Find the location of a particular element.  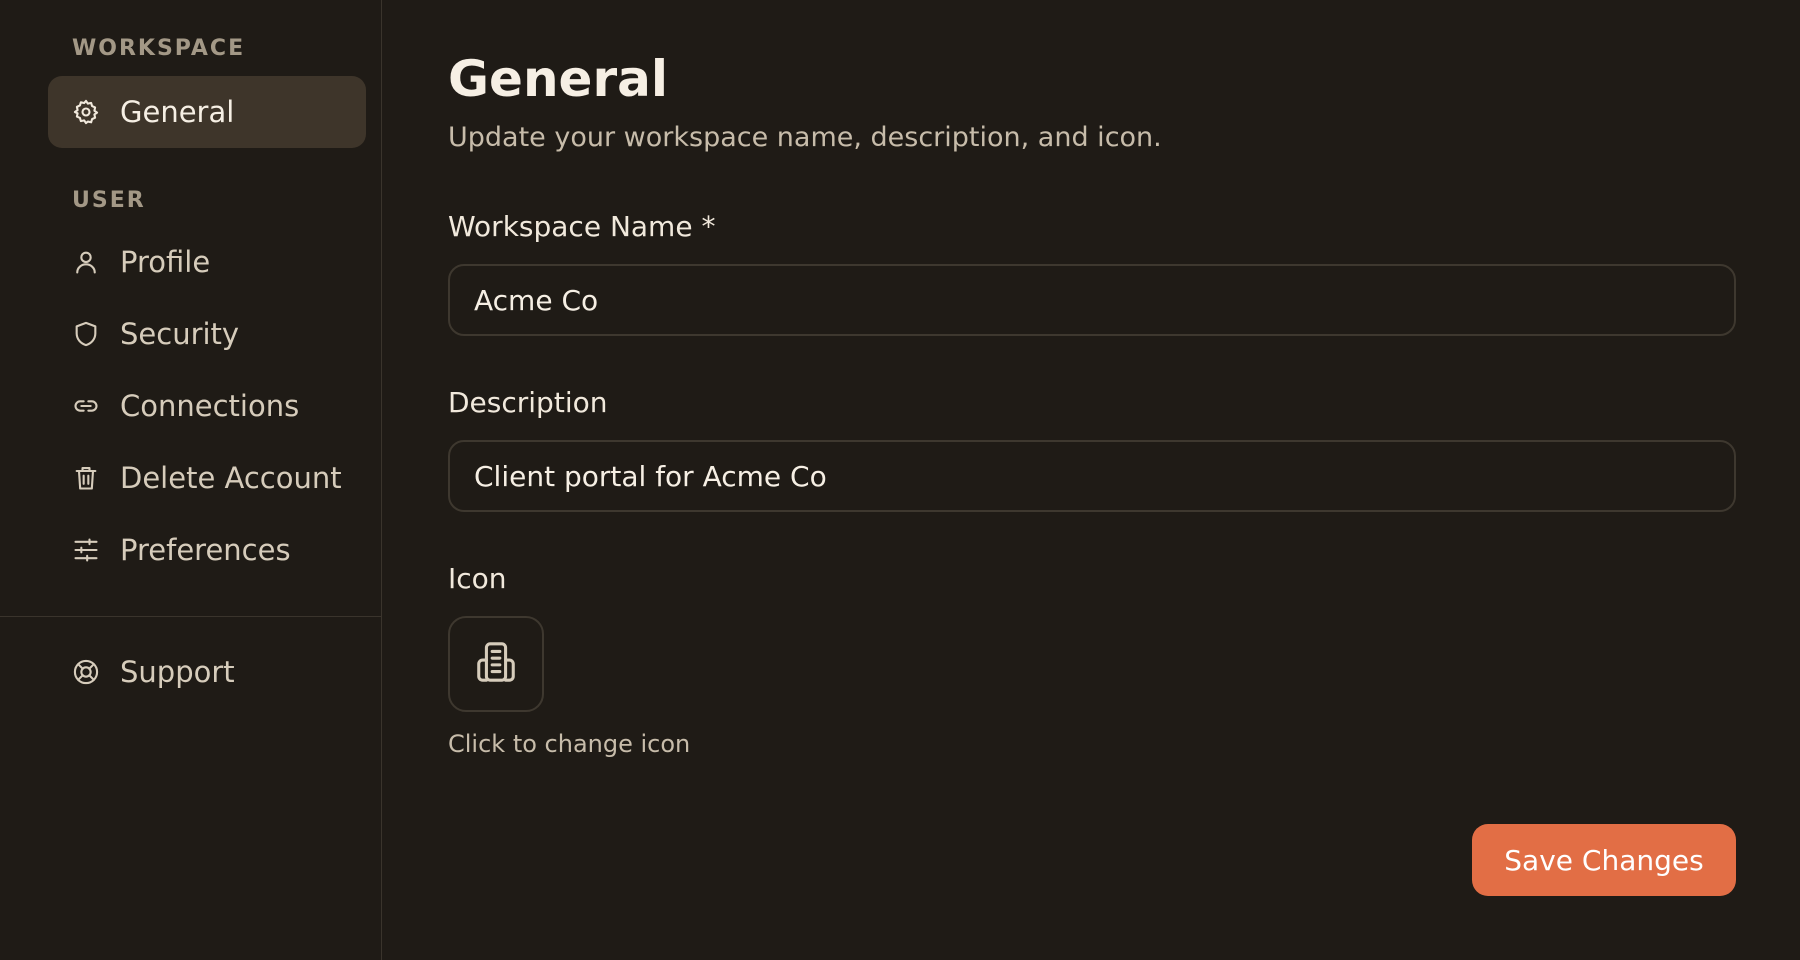

sidebar-item-support: Support is located at coordinates (207, 672).